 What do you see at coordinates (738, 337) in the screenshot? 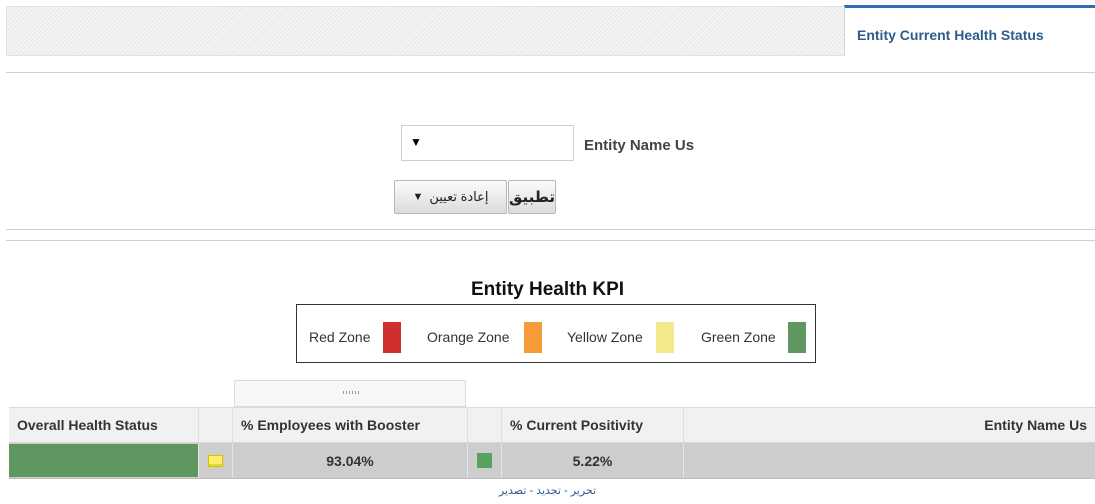
I see `legend-label-green: Green Zone` at bounding box center [738, 337].